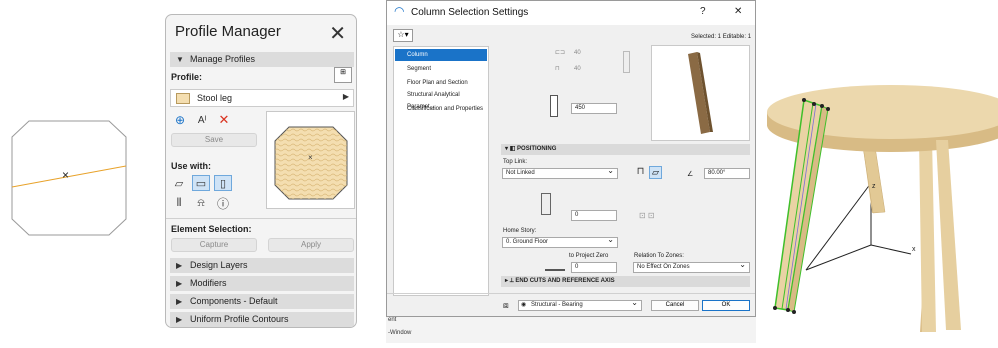  Describe the element at coordinates (524, 305) in the screenshot. I see `eye-icon: ◉` at that location.